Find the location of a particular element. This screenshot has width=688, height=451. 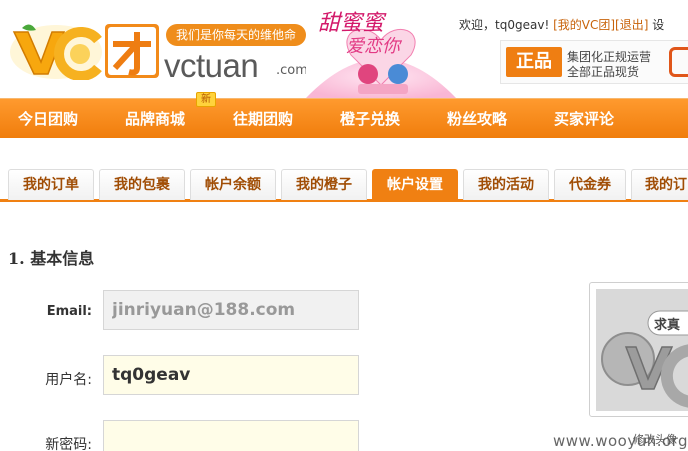

svg-text: 甜蜜蜜 is located at coordinates (352, 23).